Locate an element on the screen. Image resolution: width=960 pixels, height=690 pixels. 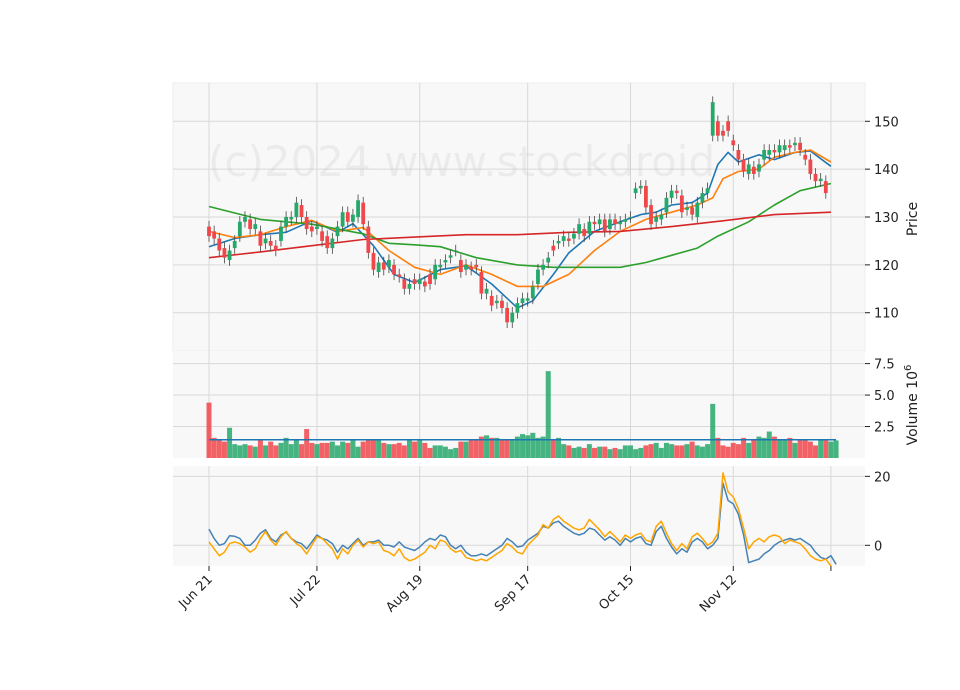
price-axis-ticks: 110 120 130 140 150 is located at coordinates (882, 218).